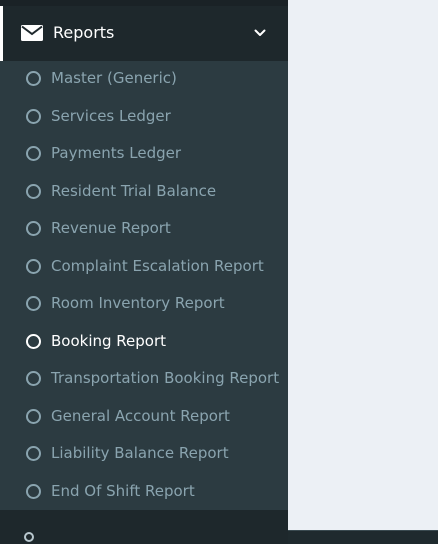 This screenshot has height=544, width=438. I want to click on submenu-item-room-inventory-report: Room Inventory Report, so click(144, 305).